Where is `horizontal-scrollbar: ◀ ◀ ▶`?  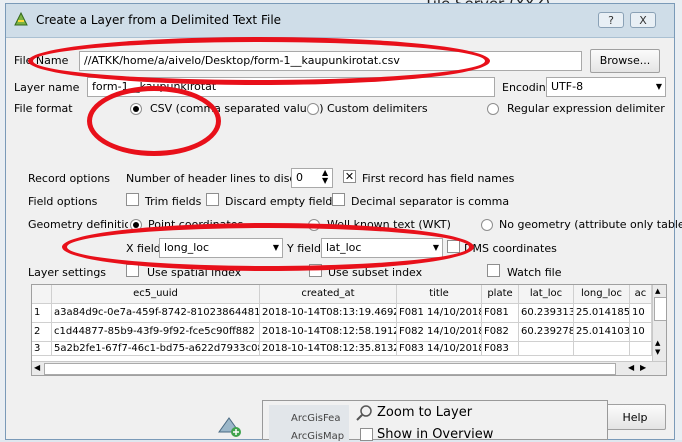 horizontal-scrollbar: ◀ ◀ ▶ is located at coordinates (349, 368).